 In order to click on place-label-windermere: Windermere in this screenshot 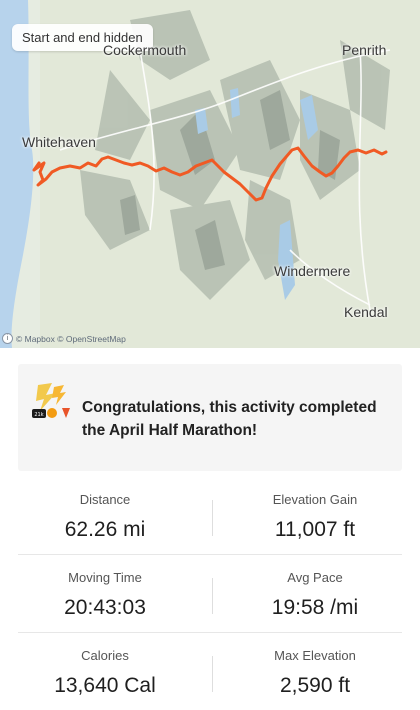, I will do `click(312, 271)`.